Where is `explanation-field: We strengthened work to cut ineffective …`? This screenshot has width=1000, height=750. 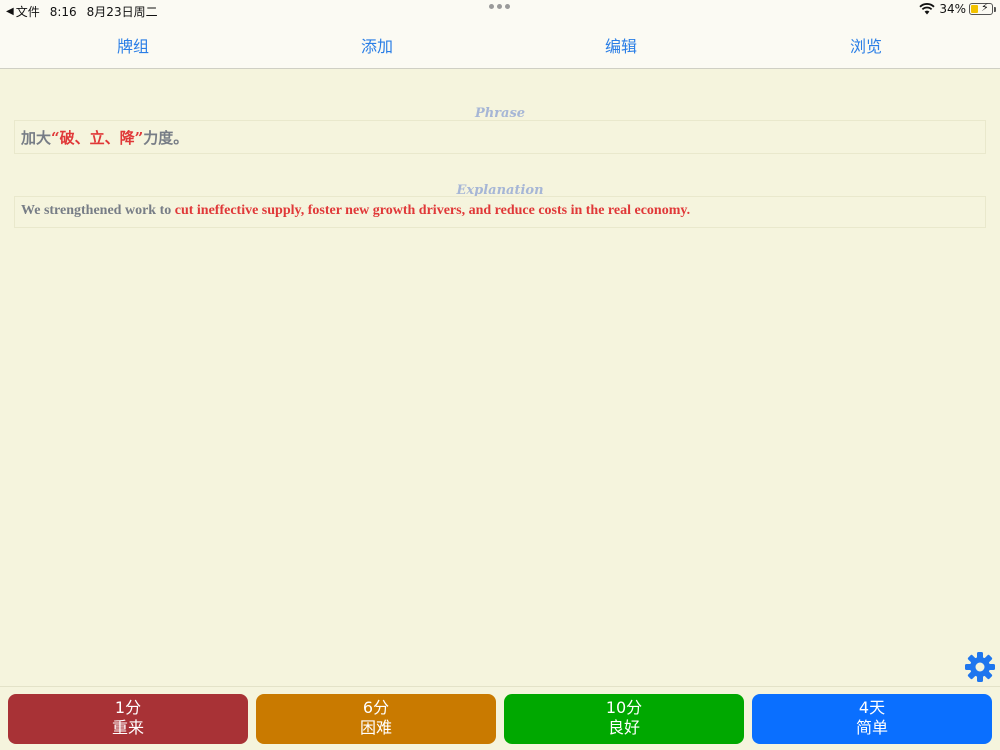 explanation-field: We strengthened work to cut ineffective … is located at coordinates (500, 212).